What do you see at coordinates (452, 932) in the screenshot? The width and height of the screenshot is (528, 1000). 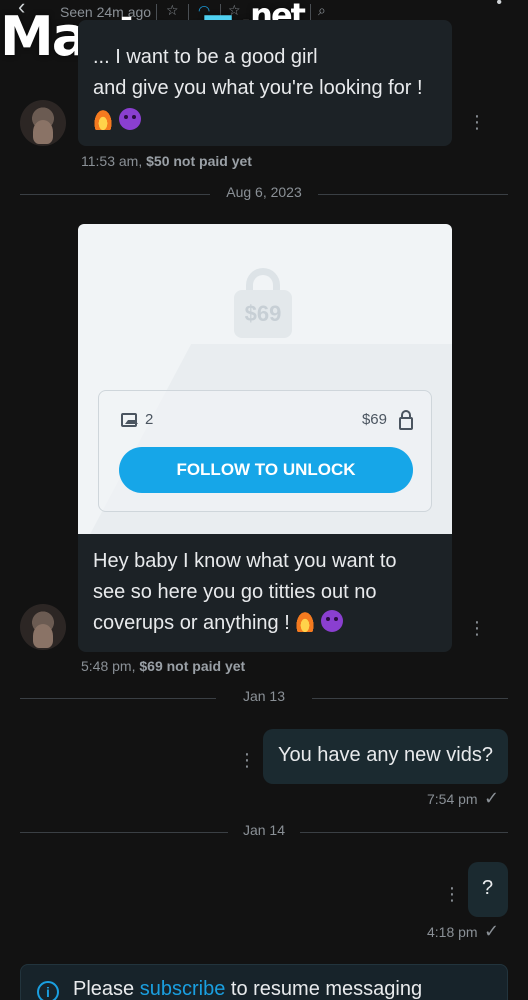 I see `message-time: 4:18 pm` at bounding box center [452, 932].